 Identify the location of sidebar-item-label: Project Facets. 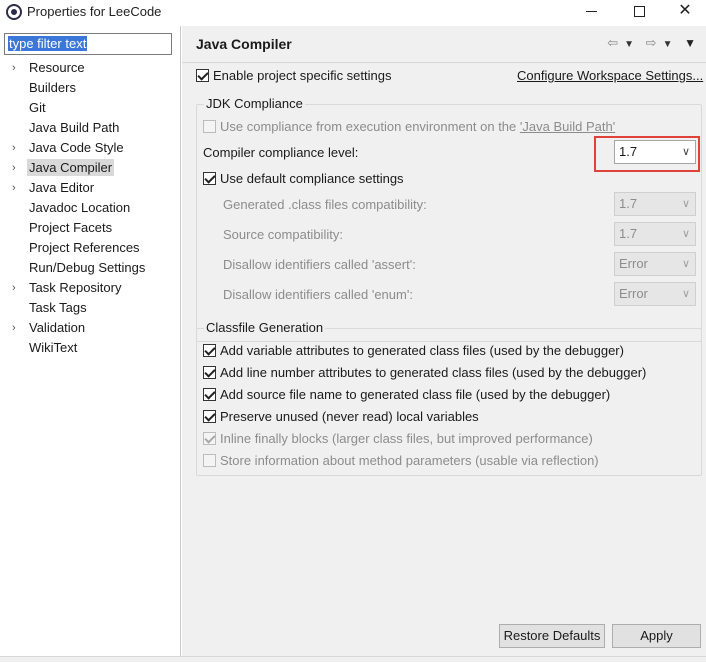
(71, 227).